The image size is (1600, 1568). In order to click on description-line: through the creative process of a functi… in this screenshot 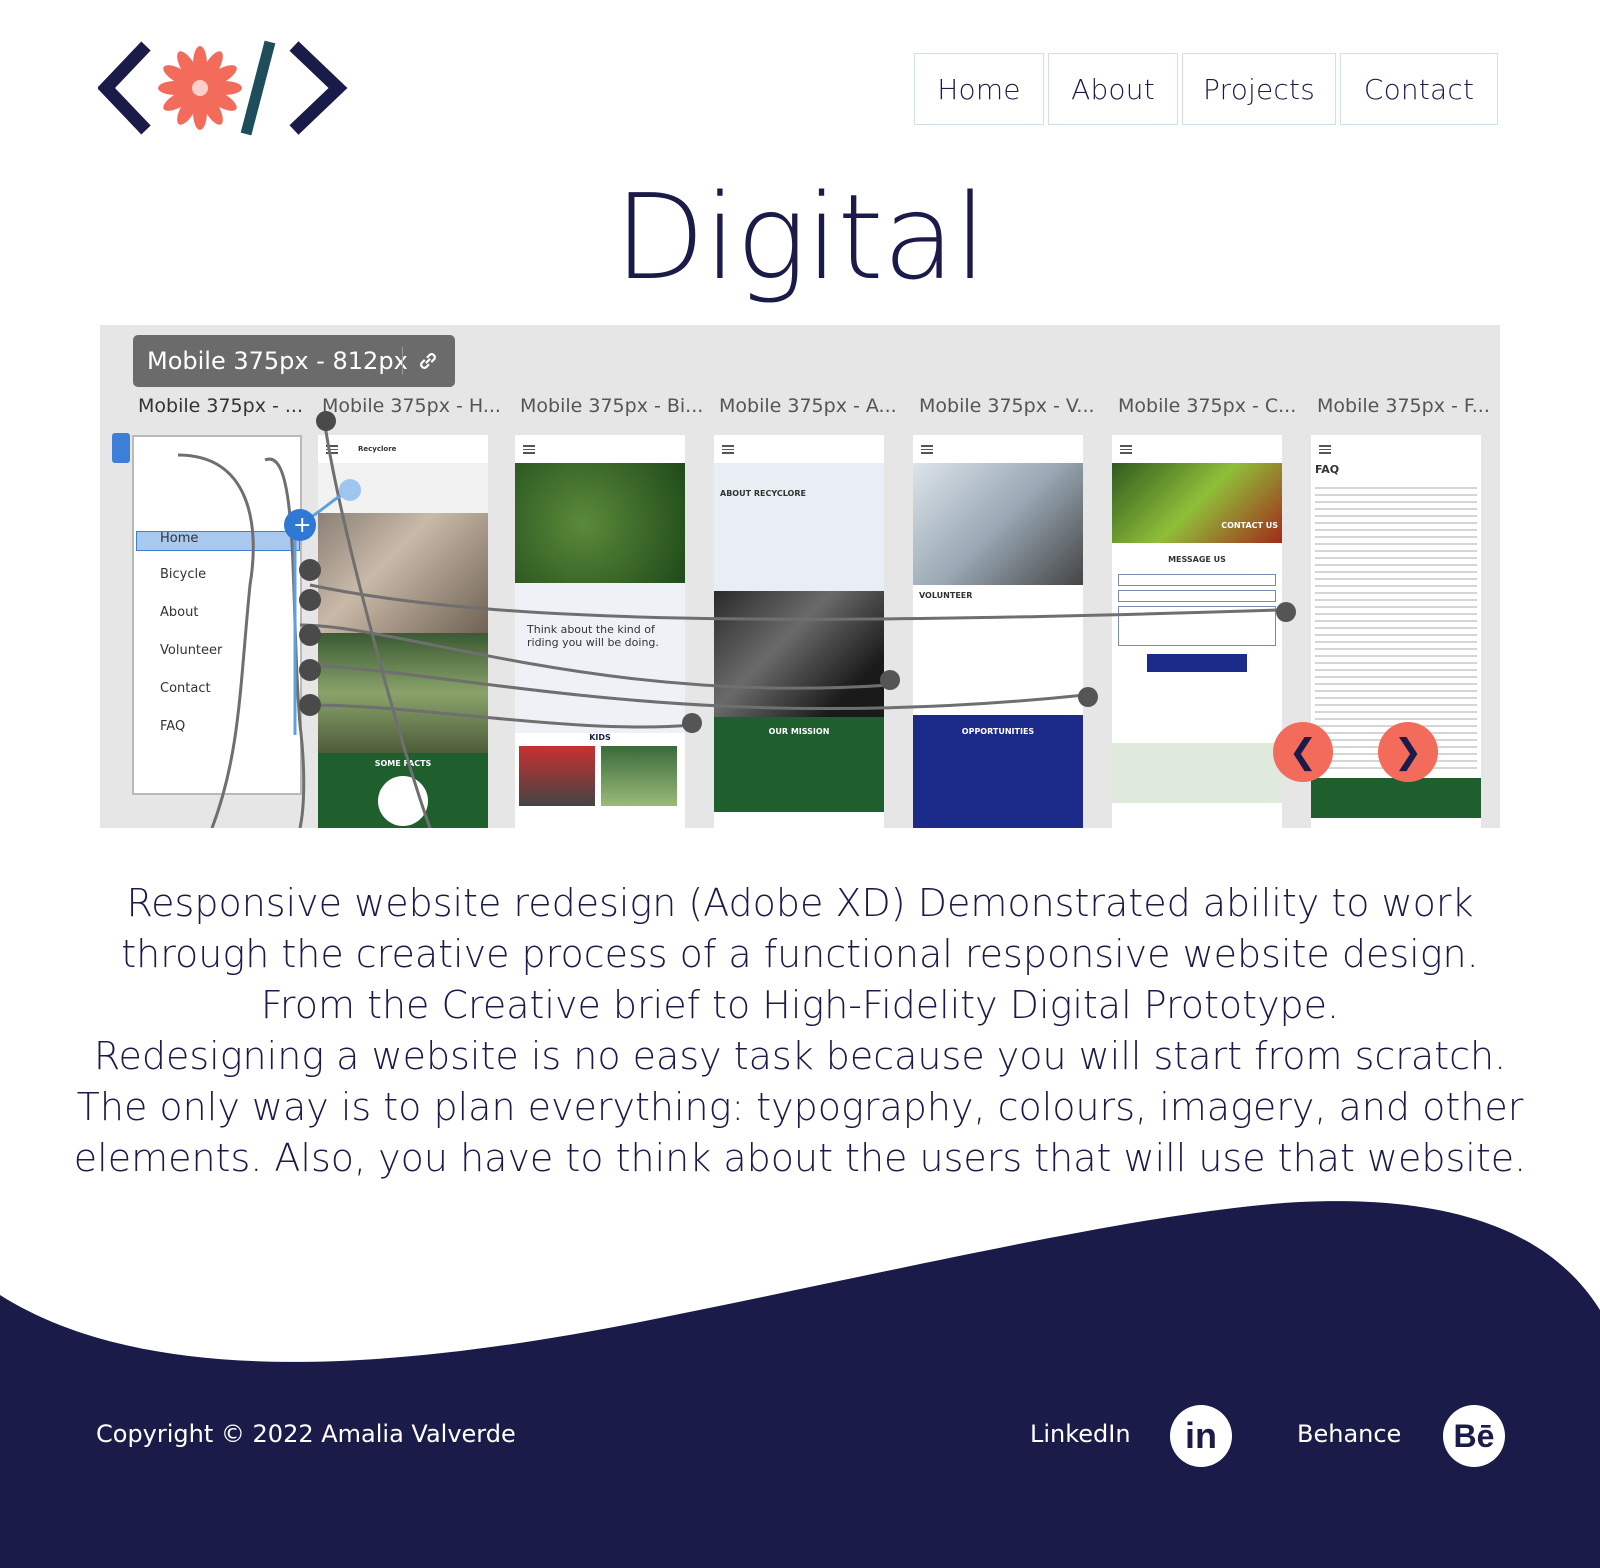, I will do `click(800, 954)`.